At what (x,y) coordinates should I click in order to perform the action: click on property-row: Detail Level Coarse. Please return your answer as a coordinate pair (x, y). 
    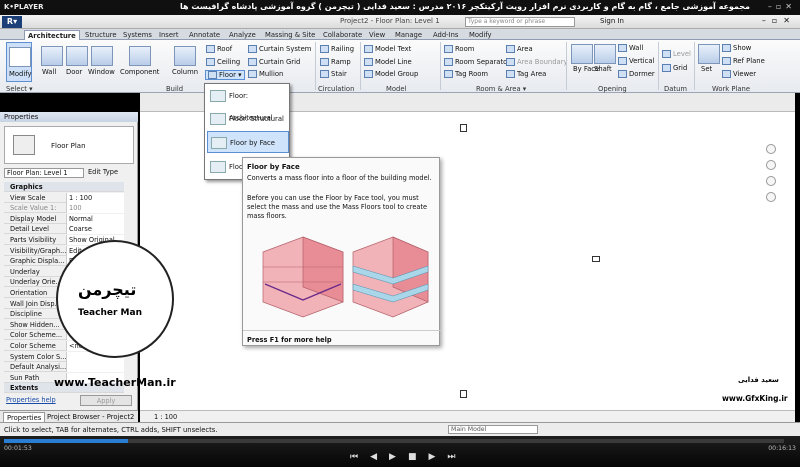
    Looking at the image, I should click on (64, 229).